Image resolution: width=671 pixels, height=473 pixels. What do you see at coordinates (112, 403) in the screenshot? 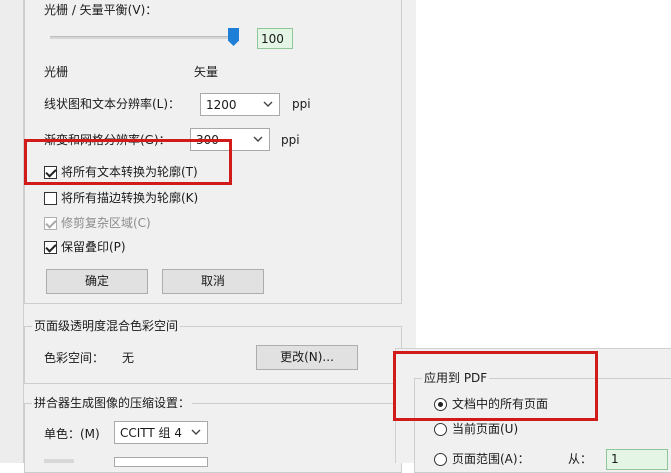
I see `compression-title: 拼合器生成图像的压缩设置：` at bounding box center [112, 403].